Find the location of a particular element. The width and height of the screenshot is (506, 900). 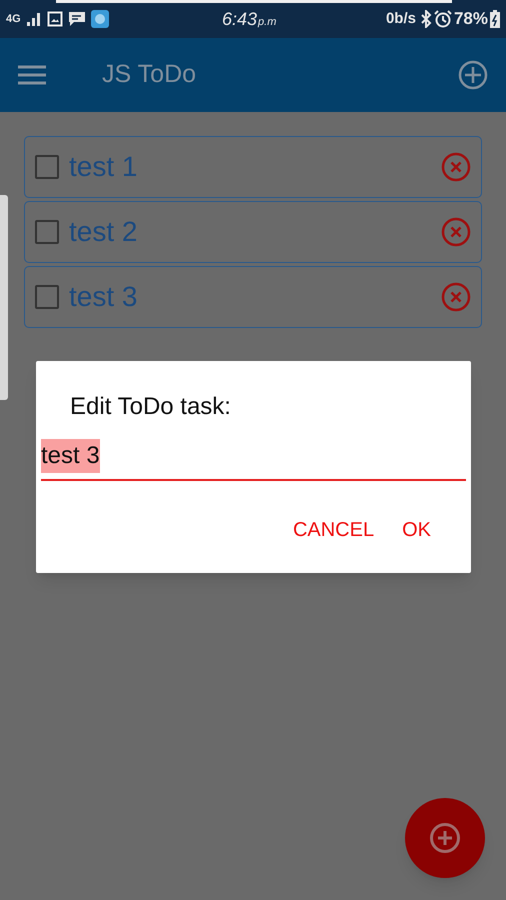

app-title: JS ToDo is located at coordinates (149, 74).